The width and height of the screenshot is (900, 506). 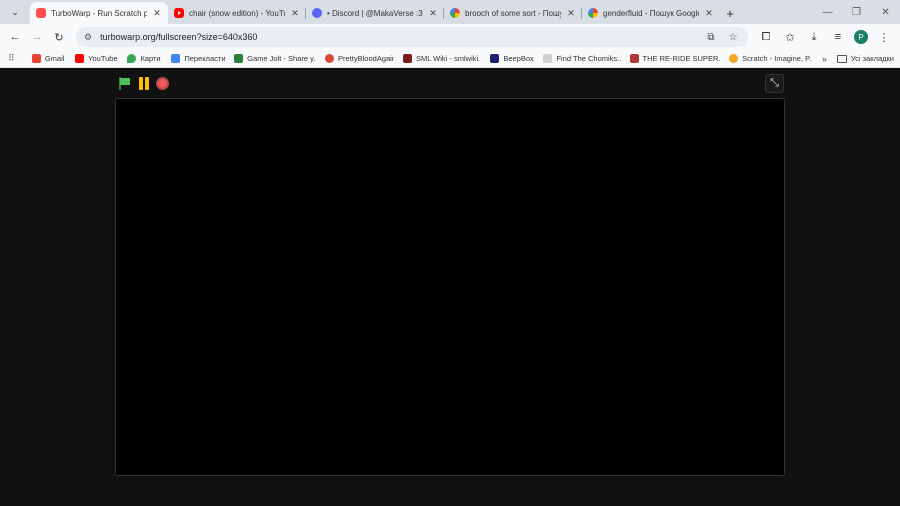 I want to click on bookmark-label: Gmail, so click(x=54, y=58).